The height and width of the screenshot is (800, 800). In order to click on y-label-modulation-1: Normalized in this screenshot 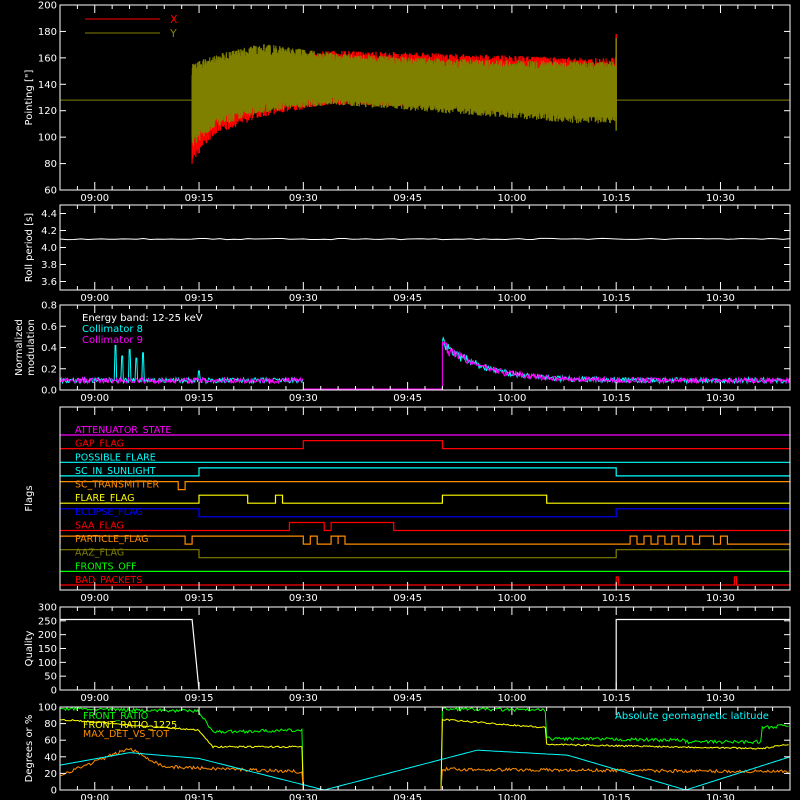, I will do `click(19, 347)`.